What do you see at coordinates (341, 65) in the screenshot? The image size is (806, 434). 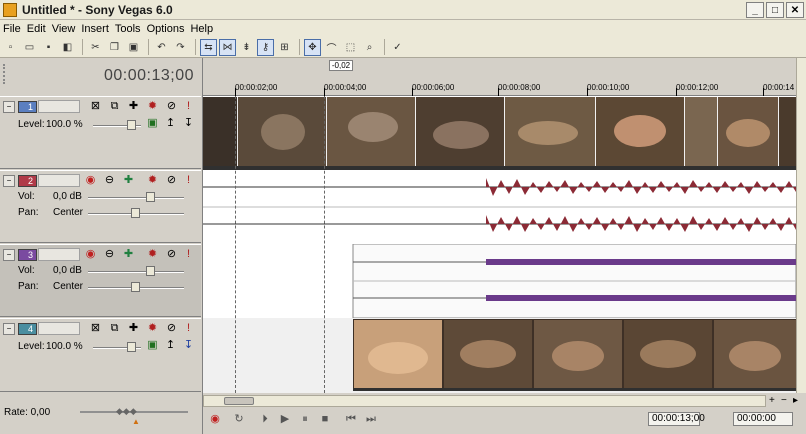 I see `marker-label: -0,02` at bounding box center [341, 65].